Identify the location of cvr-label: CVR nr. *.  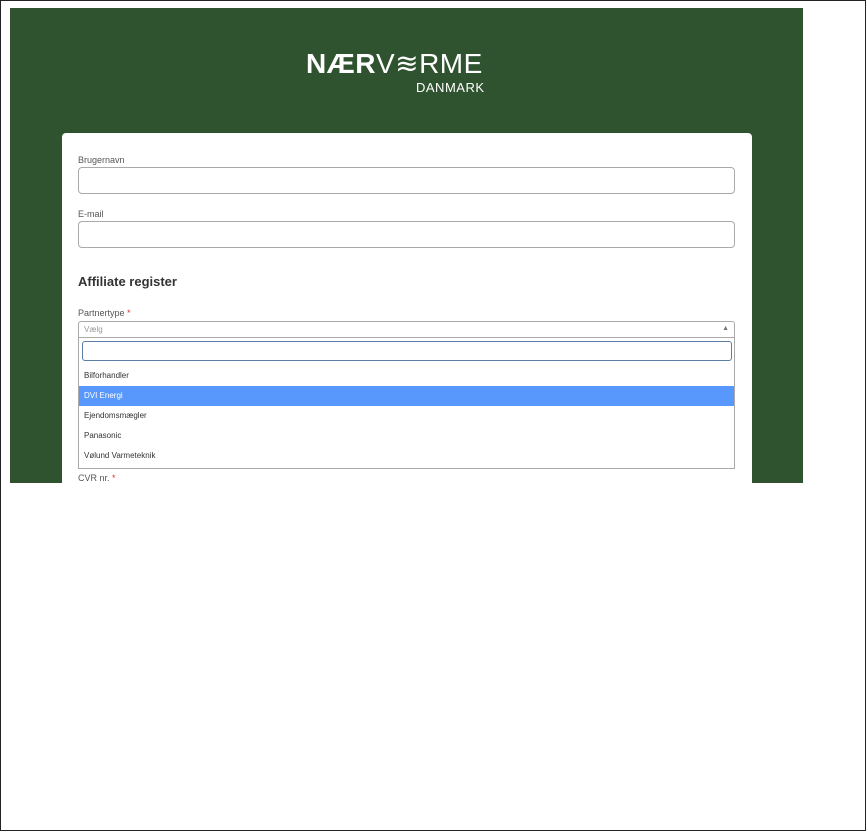
(97, 478).